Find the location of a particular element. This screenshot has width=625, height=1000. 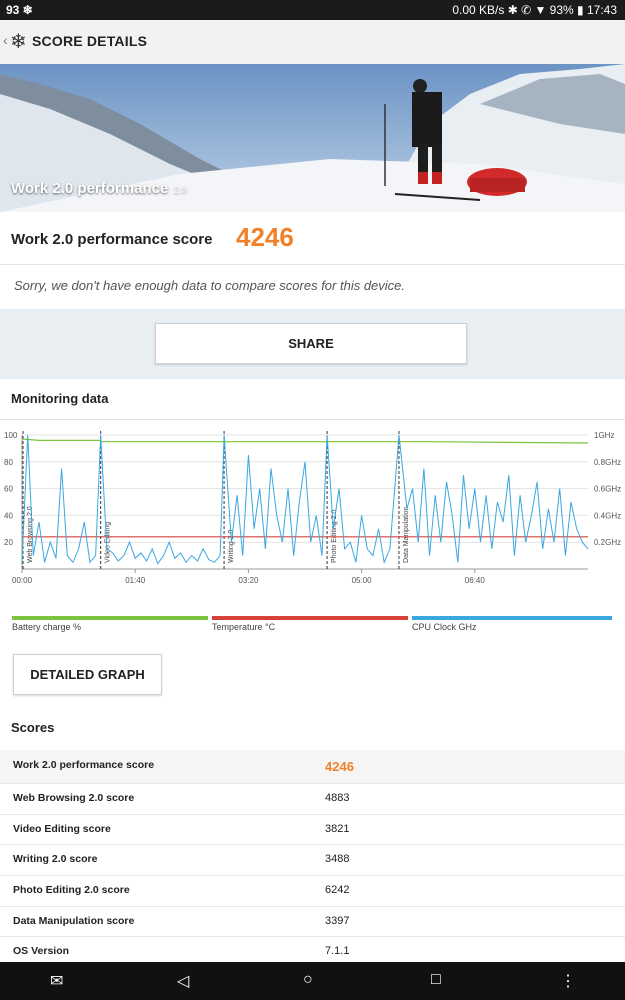

legend-label-cpu: CPU Clock GHz is located at coordinates (444, 627).